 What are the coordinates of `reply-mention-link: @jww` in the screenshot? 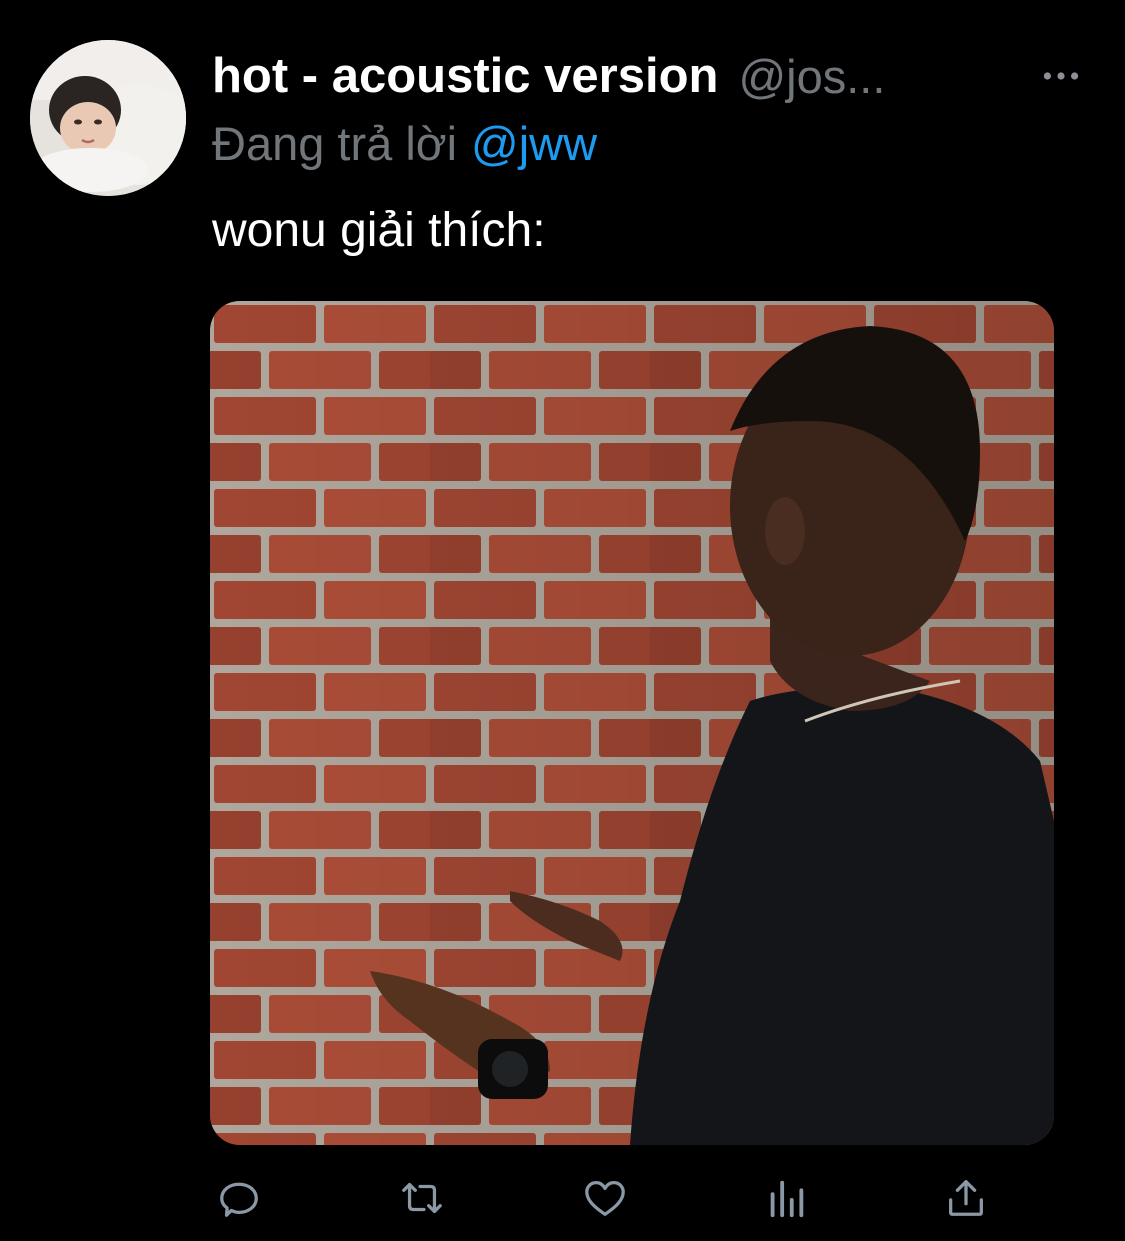 It's located at (534, 143).